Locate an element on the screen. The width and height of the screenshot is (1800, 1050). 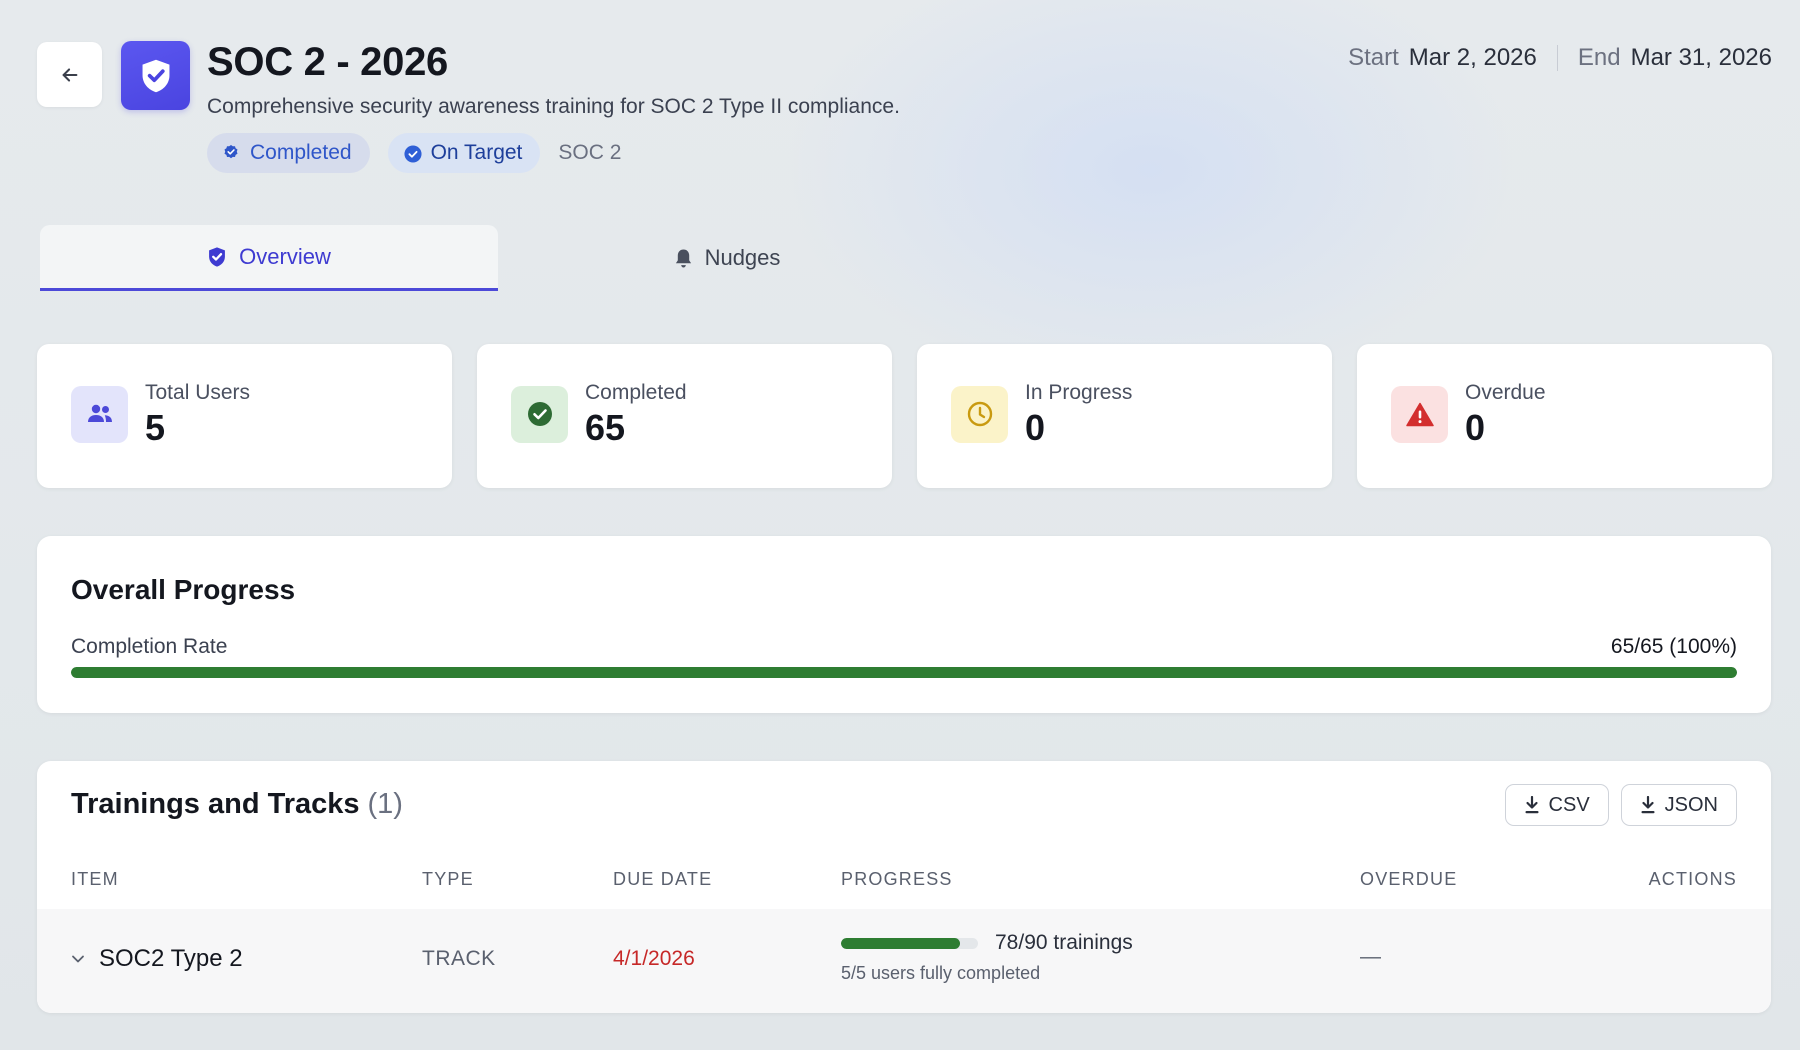
end-label: End is located at coordinates (1599, 57).